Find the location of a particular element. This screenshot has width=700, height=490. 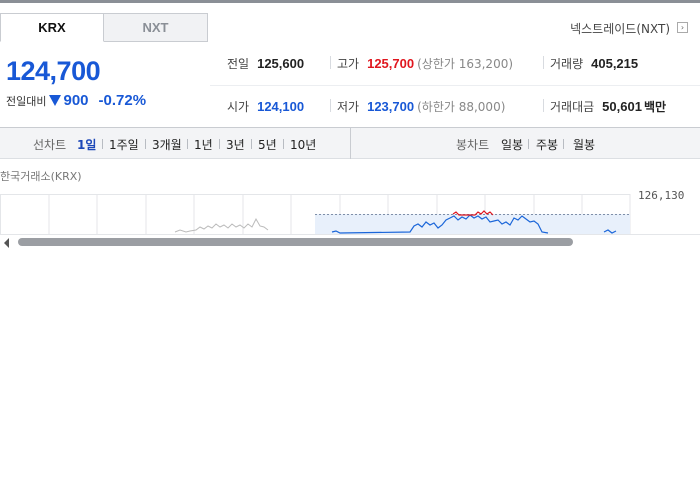

nxt-link: 넥스트레이드(NXT) › is located at coordinates (629, 28).